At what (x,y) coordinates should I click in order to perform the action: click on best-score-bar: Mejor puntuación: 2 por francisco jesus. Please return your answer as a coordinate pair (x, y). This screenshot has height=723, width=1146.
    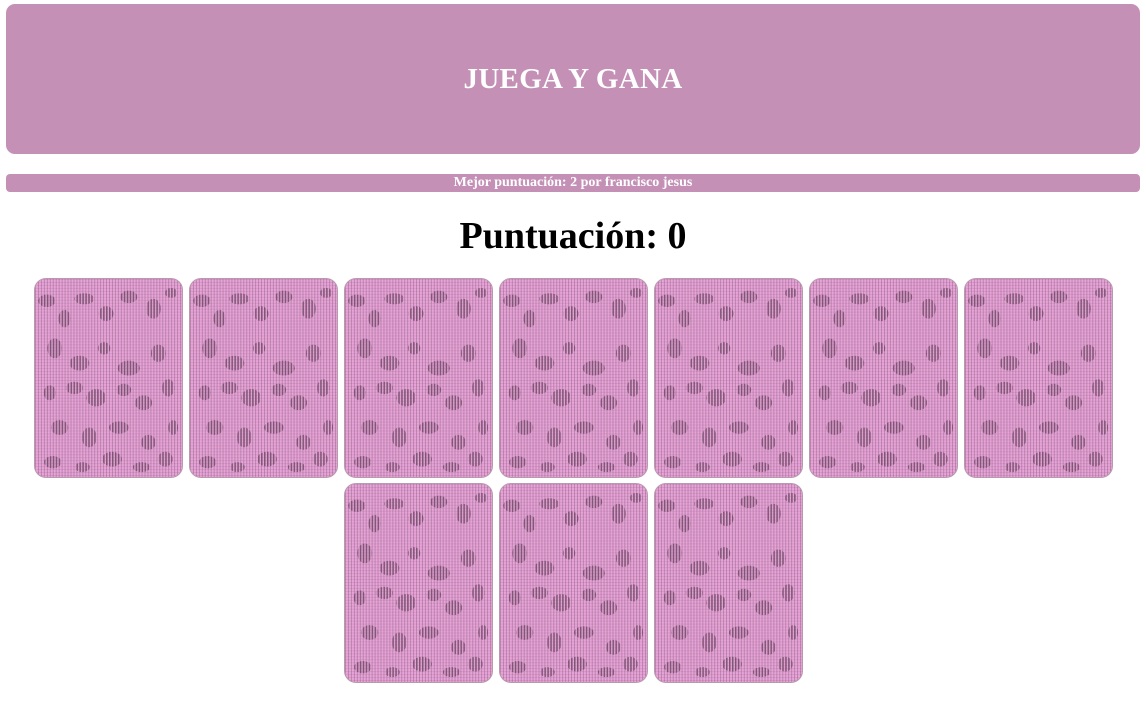
    Looking at the image, I should click on (573, 183).